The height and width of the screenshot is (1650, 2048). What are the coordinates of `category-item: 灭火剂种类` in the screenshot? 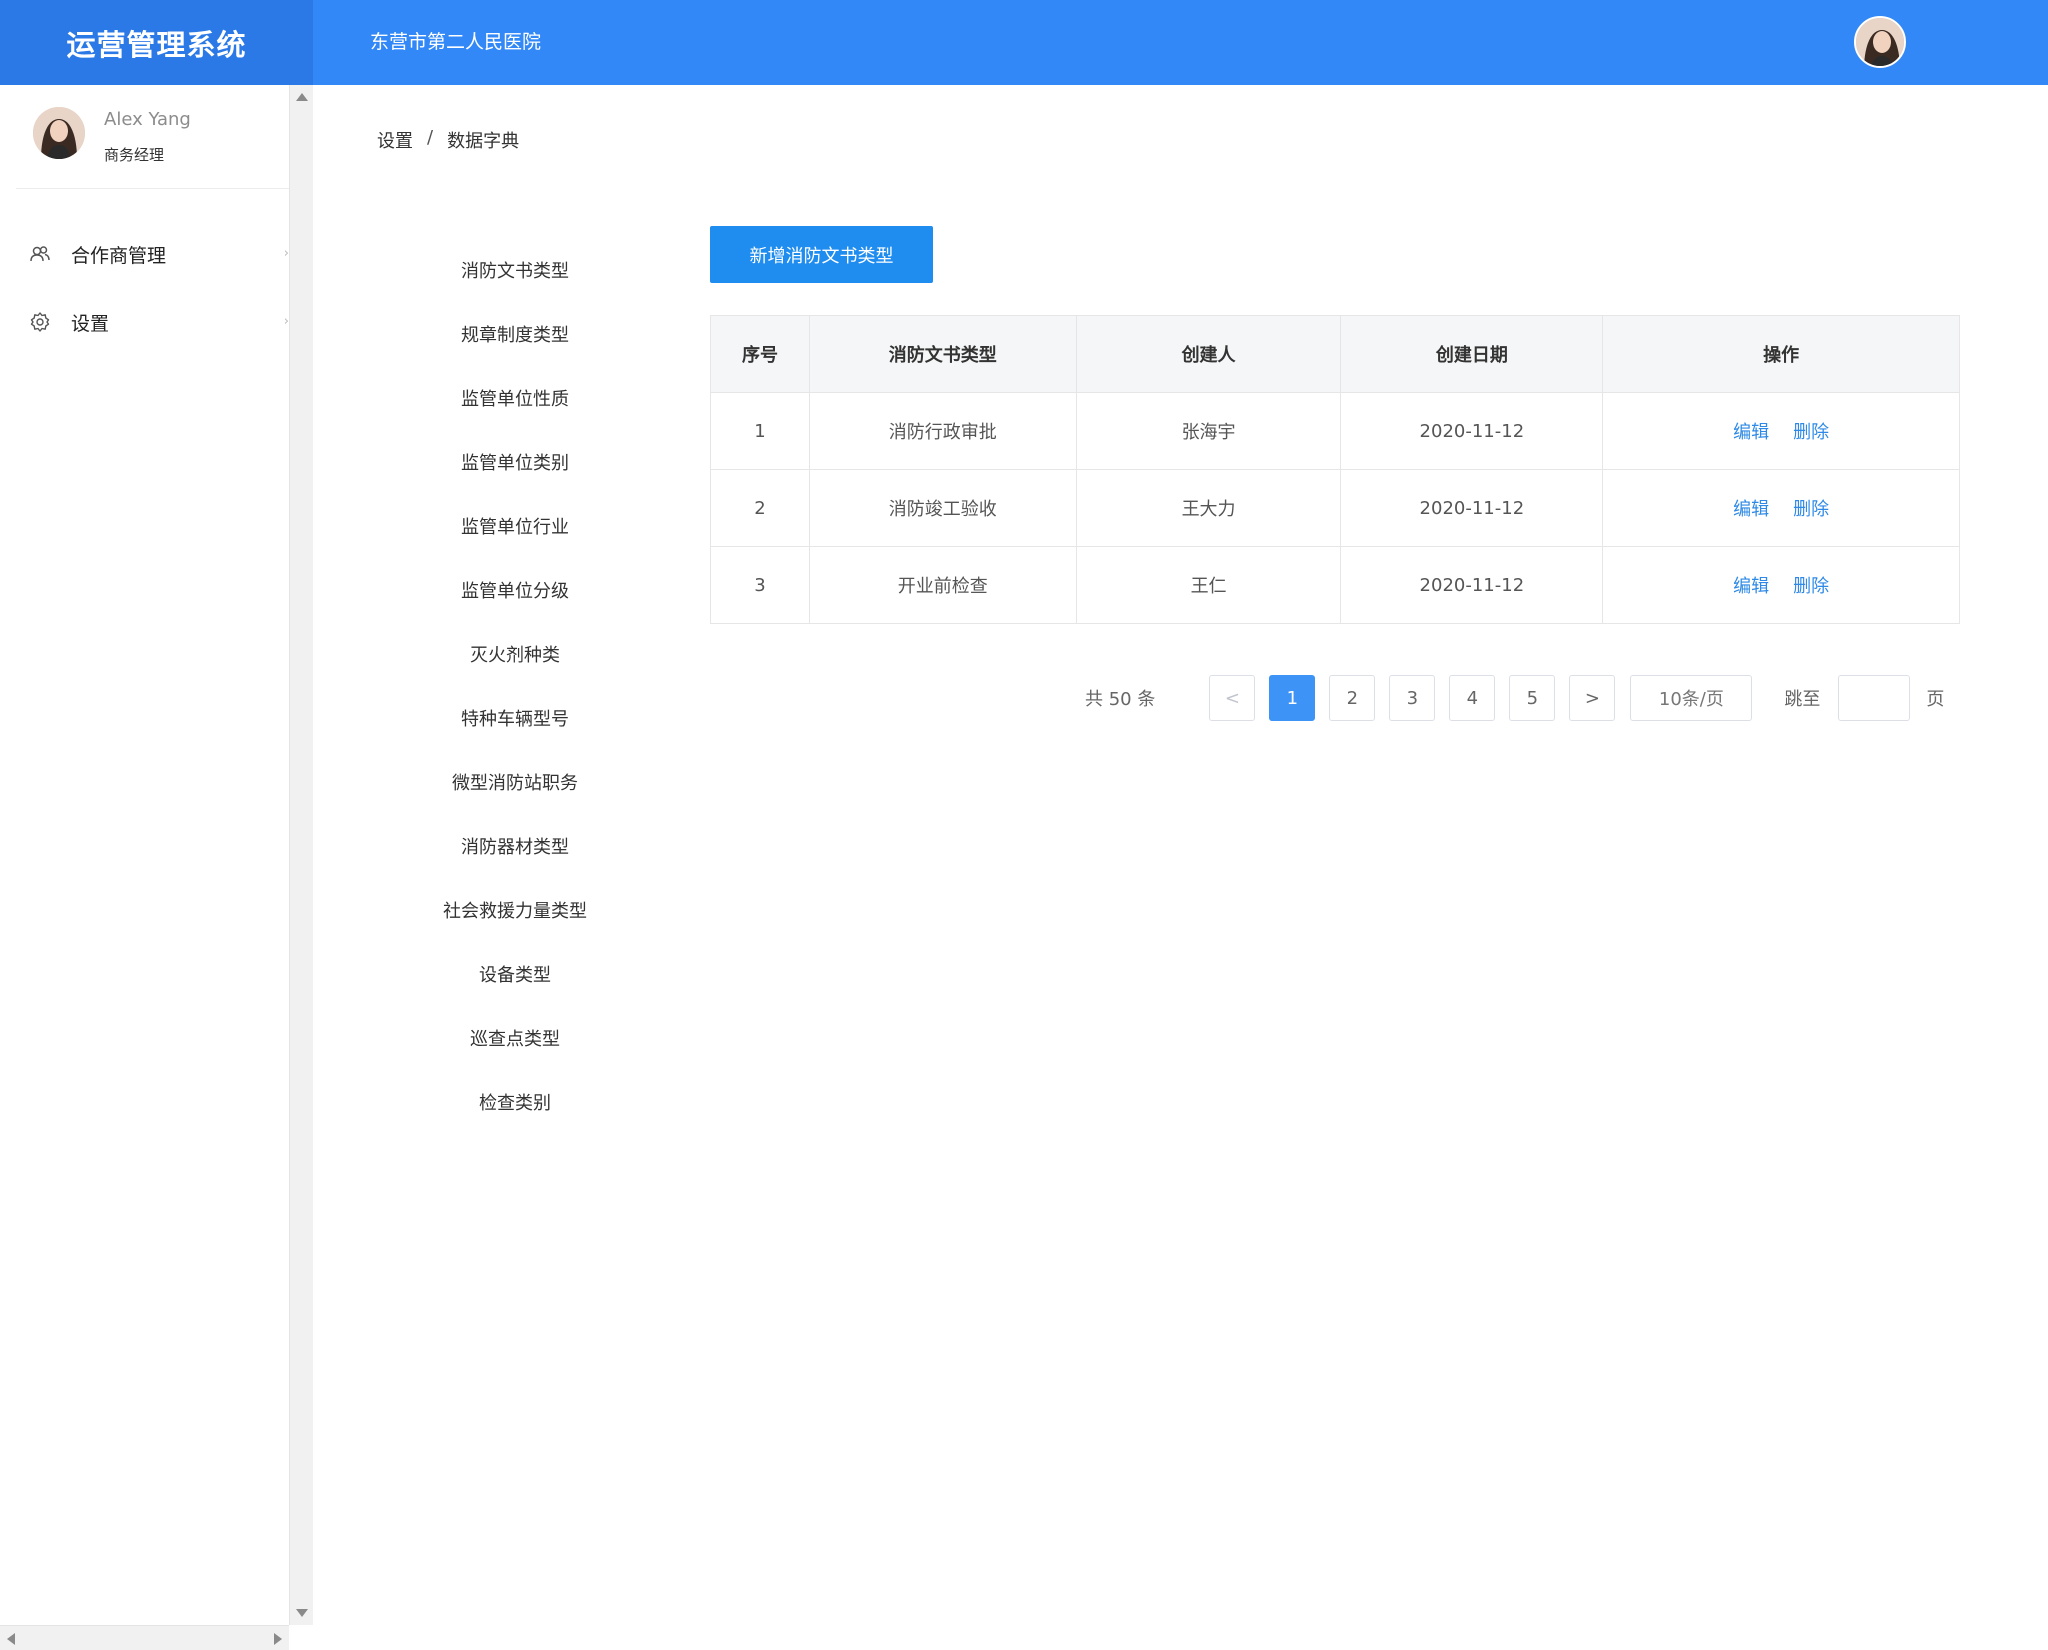 It's located at (515, 654).